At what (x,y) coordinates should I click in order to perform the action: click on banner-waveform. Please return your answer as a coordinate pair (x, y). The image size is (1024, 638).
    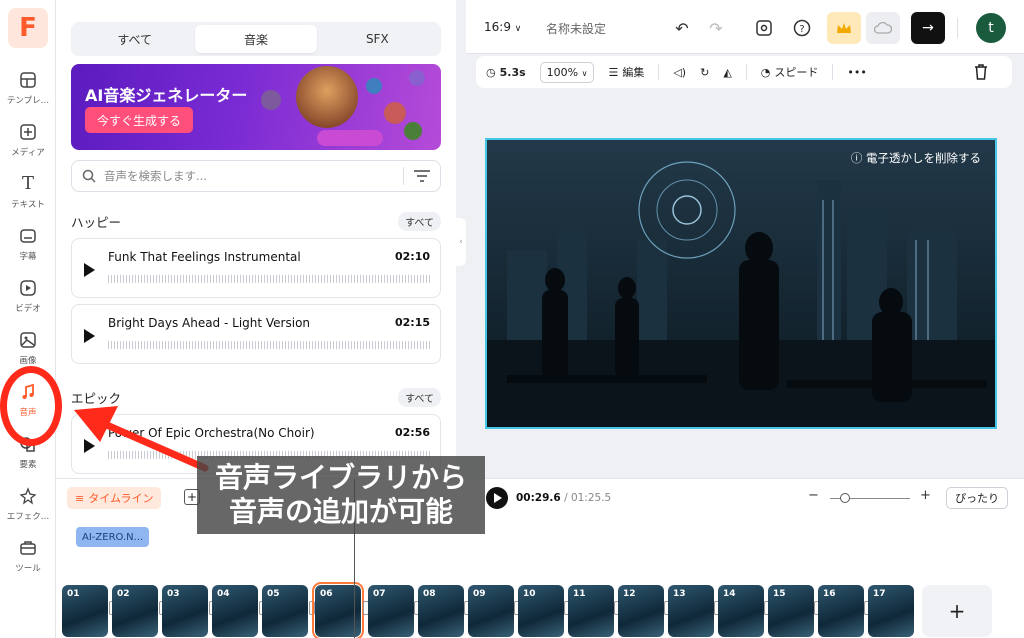
    Looking at the image, I should click on (350, 138).